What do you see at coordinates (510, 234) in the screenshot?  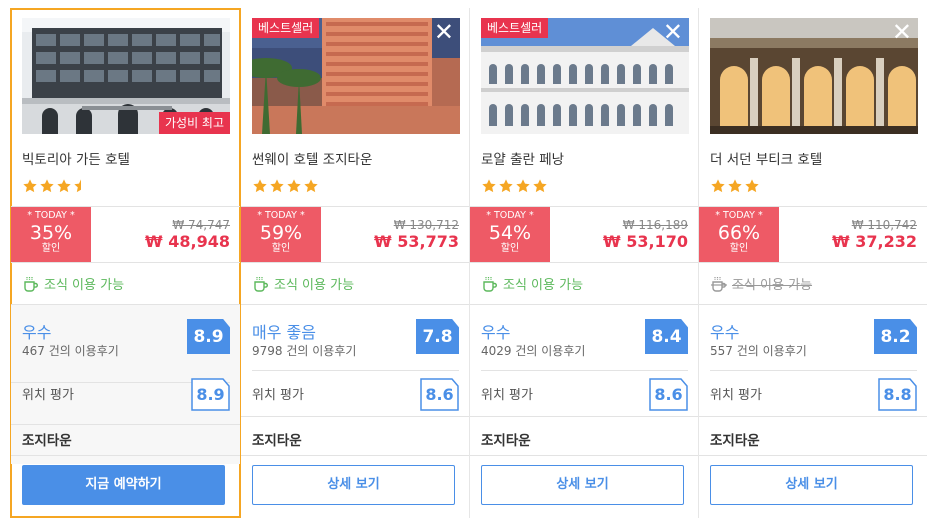 I see `today-discount-badge: * TODAY * 54% 할인` at bounding box center [510, 234].